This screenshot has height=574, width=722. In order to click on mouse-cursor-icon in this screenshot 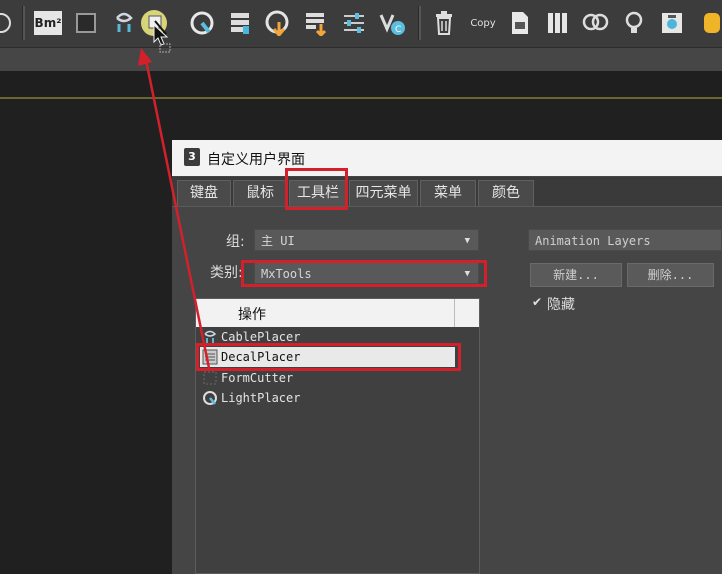, I will do `click(162, 38)`.